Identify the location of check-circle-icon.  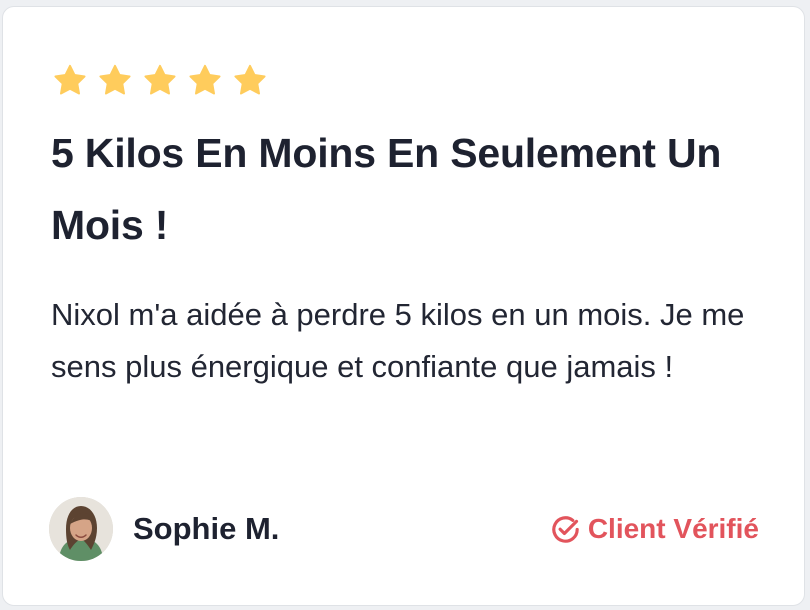
(565, 529).